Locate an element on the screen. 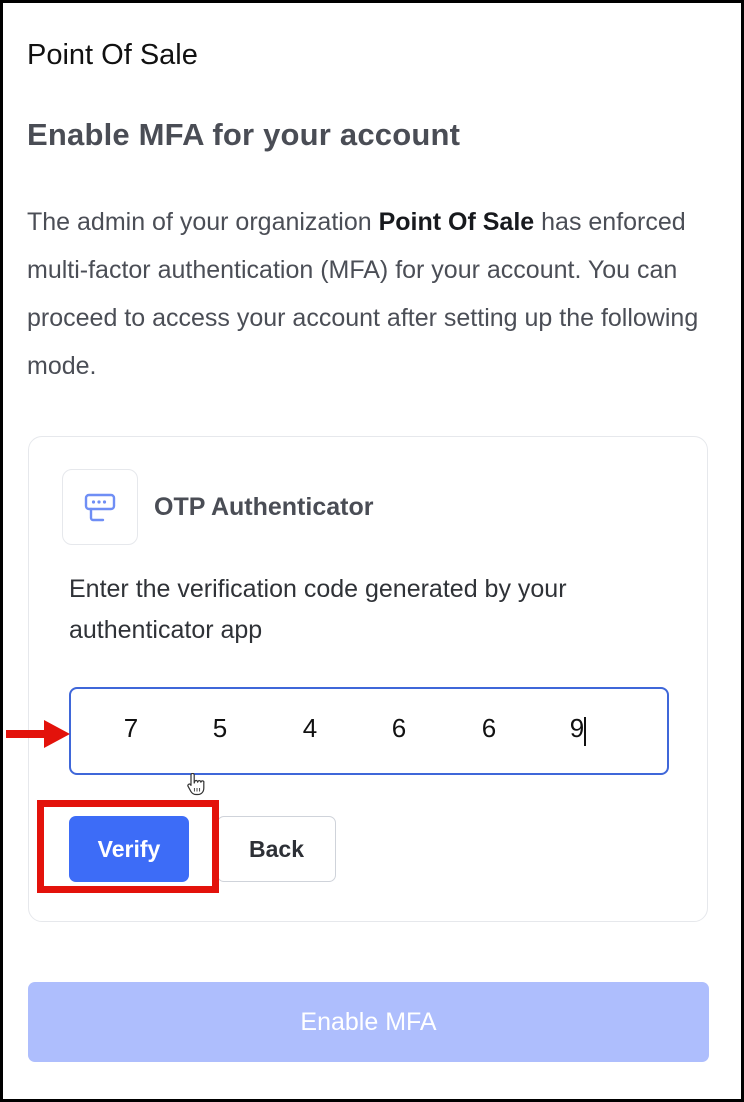  otp-code-input: 7 5 4 6 6 9 is located at coordinates (369, 731).